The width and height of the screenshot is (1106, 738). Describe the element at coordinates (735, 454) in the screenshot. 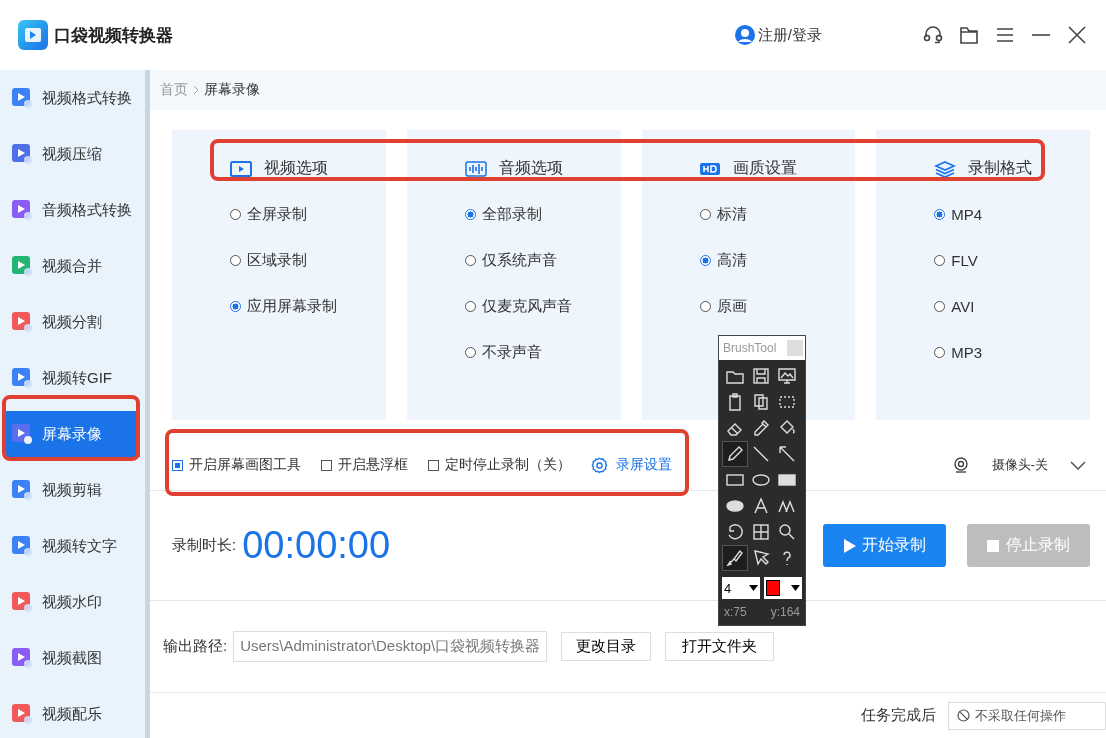

I see `pencil-icon` at that location.